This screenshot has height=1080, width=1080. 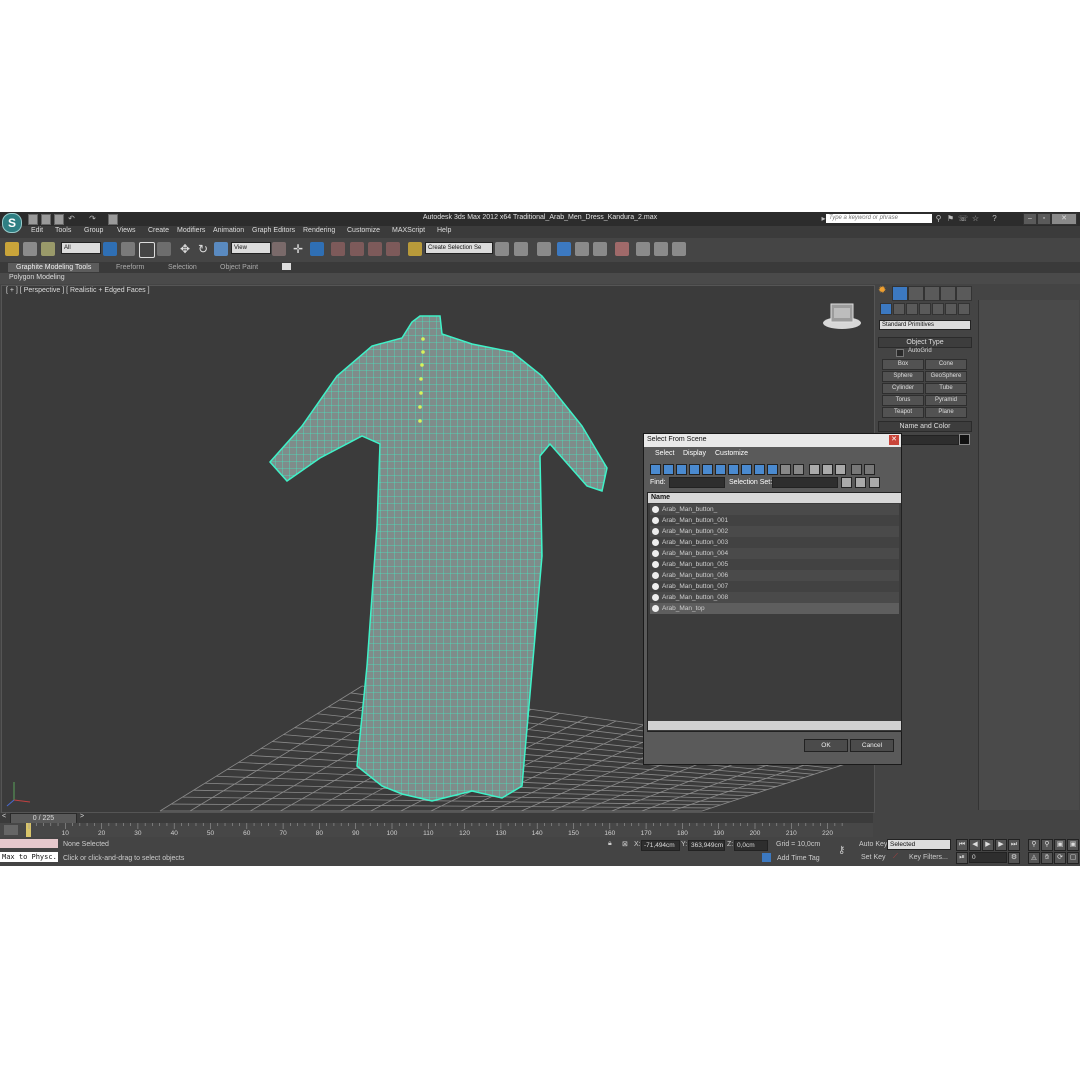 I want to click on sync-selection-icon, so click(x=869, y=469).